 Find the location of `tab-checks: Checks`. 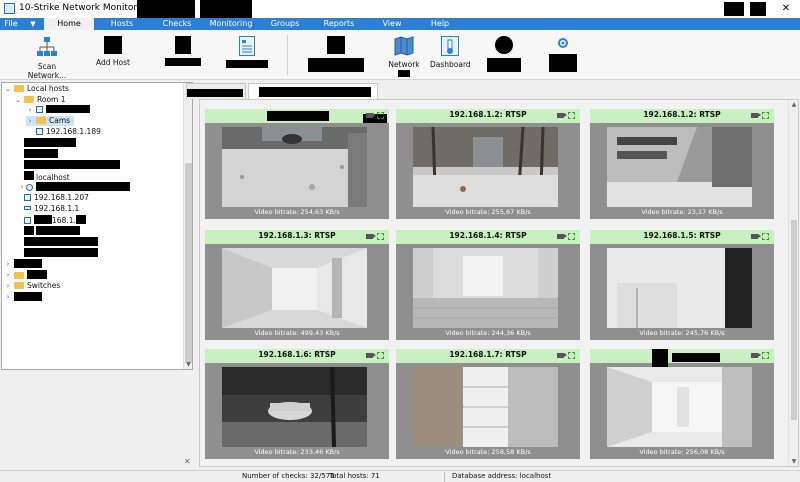

tab-checks: Checks is located at coordinates (177, 24).